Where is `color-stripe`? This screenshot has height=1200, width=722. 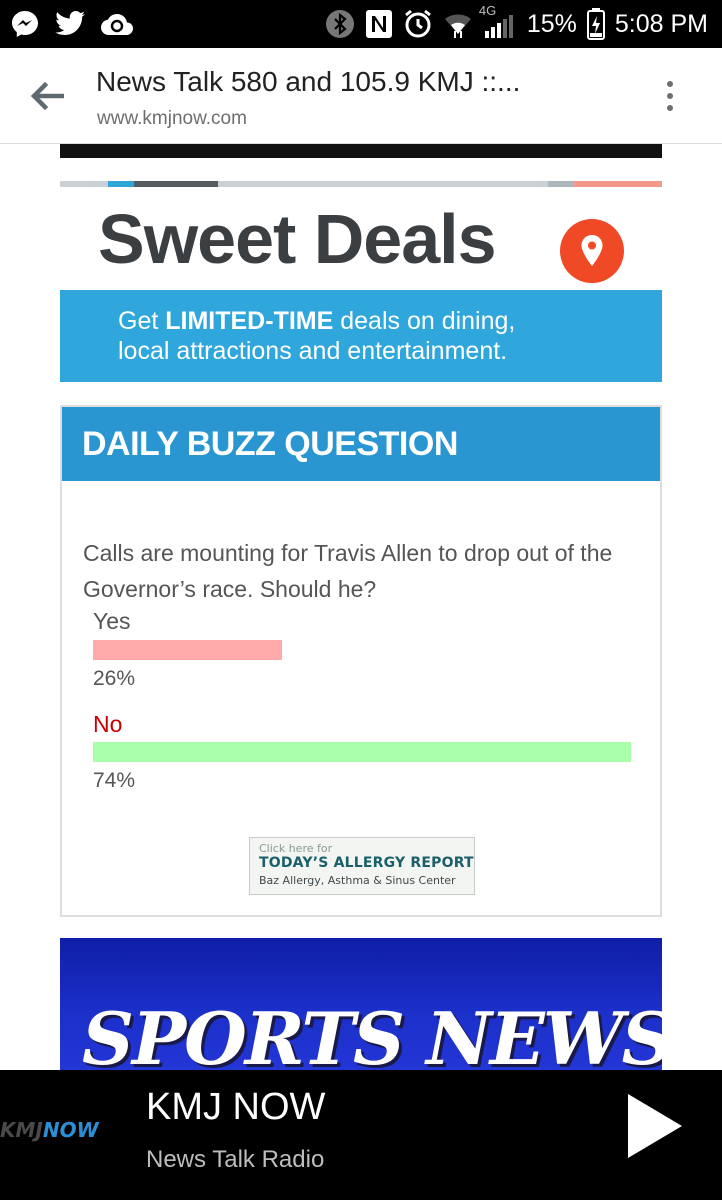
color-stripe is located at coordinates (361, 184).